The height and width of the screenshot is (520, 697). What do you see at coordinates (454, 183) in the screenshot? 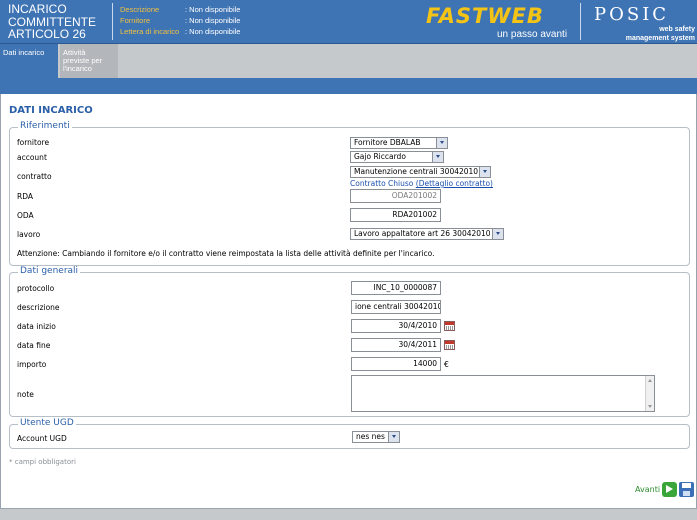
I see `dettaglio-contratto-link: (Dettaglio contratto)` at bounding box center [454, 183].